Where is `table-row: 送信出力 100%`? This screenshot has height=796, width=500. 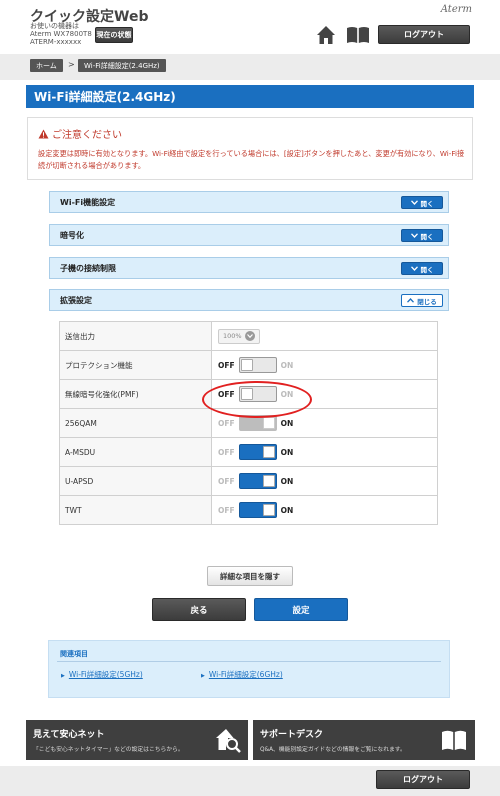 table-row: 送信出力 100% is located at coordinates (248, 336).